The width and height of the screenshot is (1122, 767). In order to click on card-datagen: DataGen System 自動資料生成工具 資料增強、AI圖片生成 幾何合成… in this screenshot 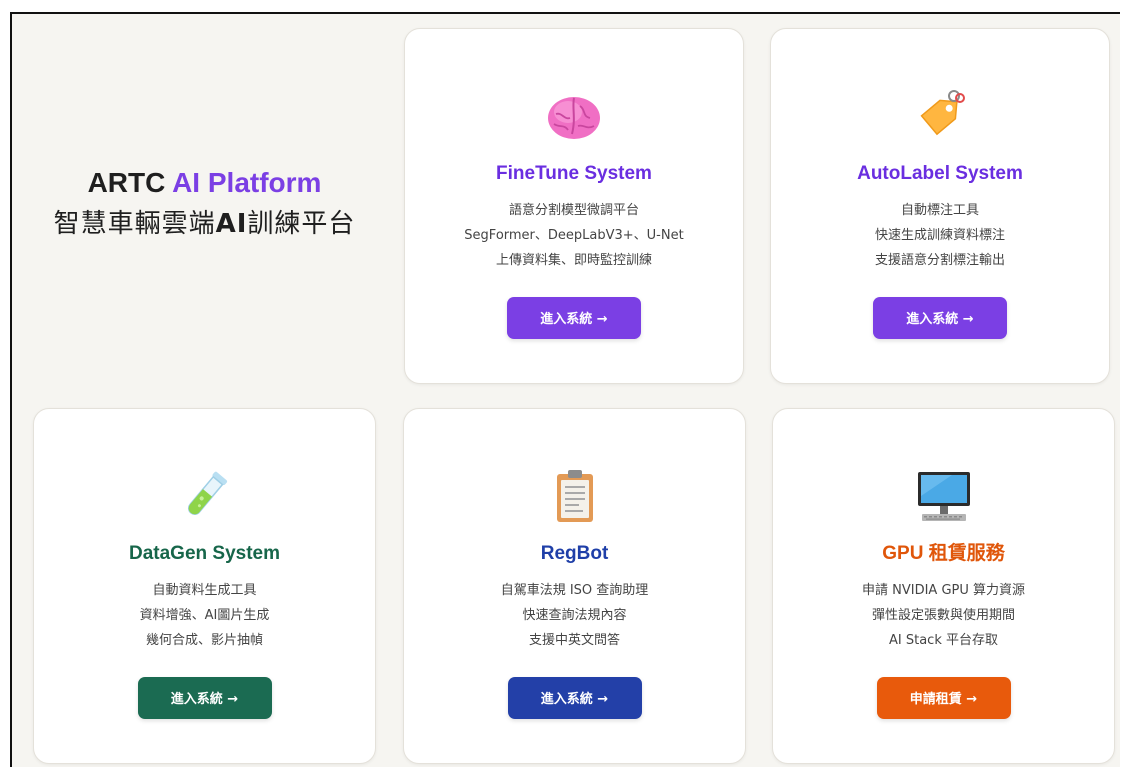, I will do `click(204, 586)`.